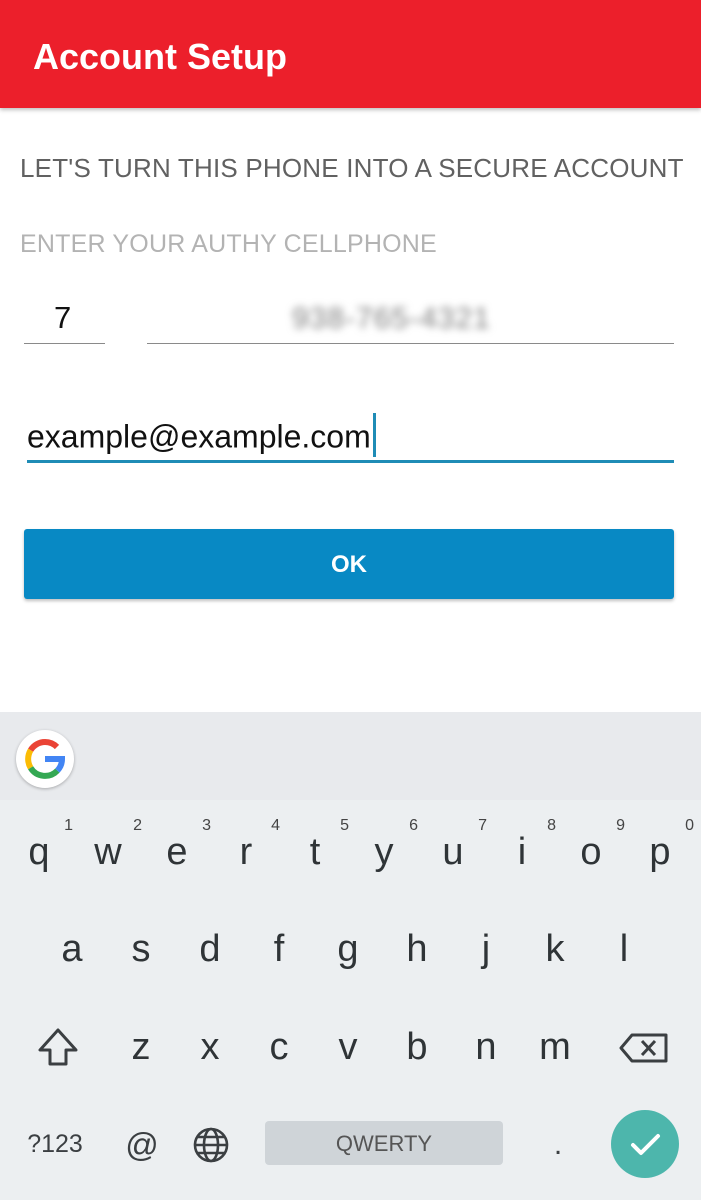  I want to click on key-y: y6, so click(384, 852).